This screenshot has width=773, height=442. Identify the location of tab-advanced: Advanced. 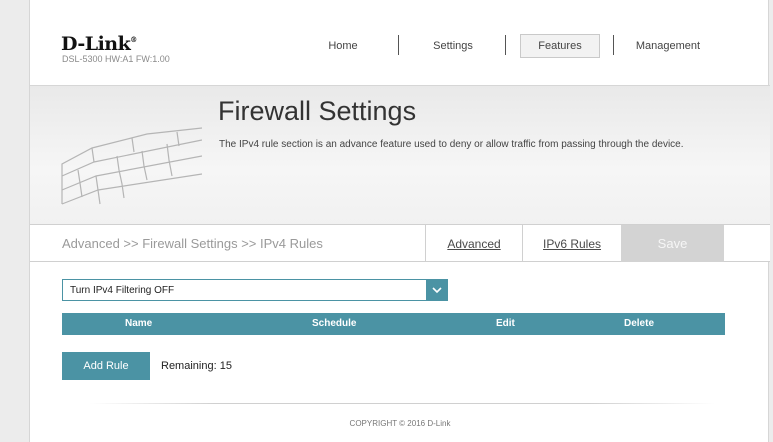
(473, 243).